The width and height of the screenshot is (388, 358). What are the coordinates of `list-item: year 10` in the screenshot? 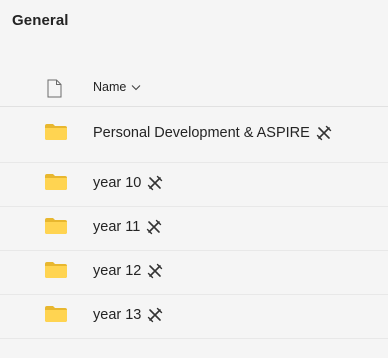 It's located at (194, 185).